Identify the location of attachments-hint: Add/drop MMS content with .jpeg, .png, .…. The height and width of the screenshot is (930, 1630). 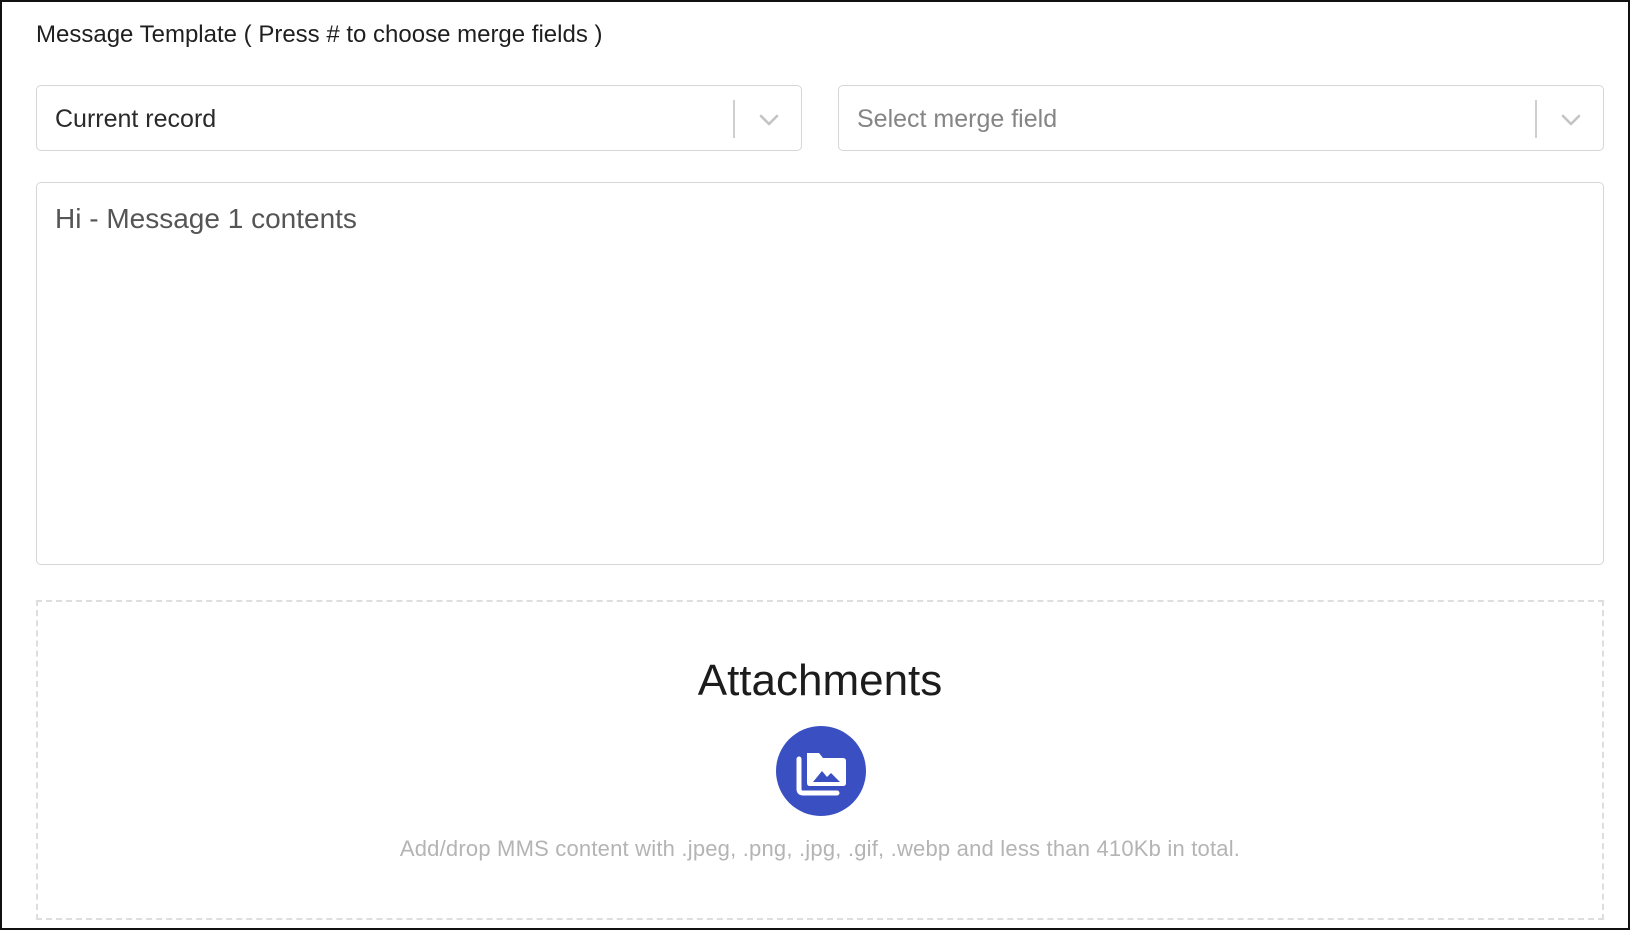
(820, 848).